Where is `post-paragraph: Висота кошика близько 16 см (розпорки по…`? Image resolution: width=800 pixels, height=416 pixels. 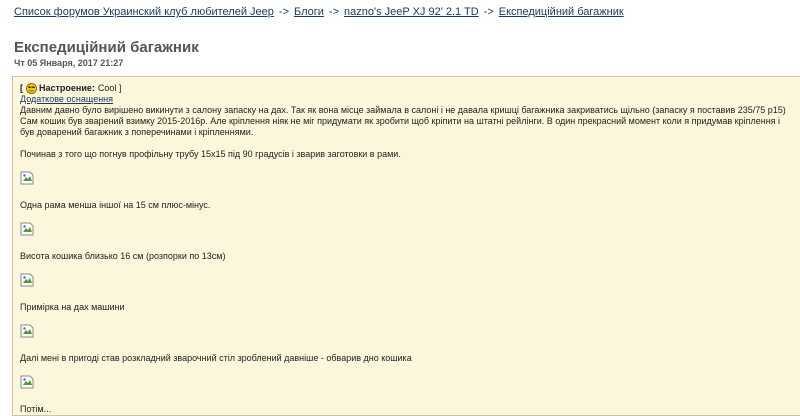
post-paragraph: Висота кошика близько 16 см (розпорки по… is located at coordinates (123, 256).